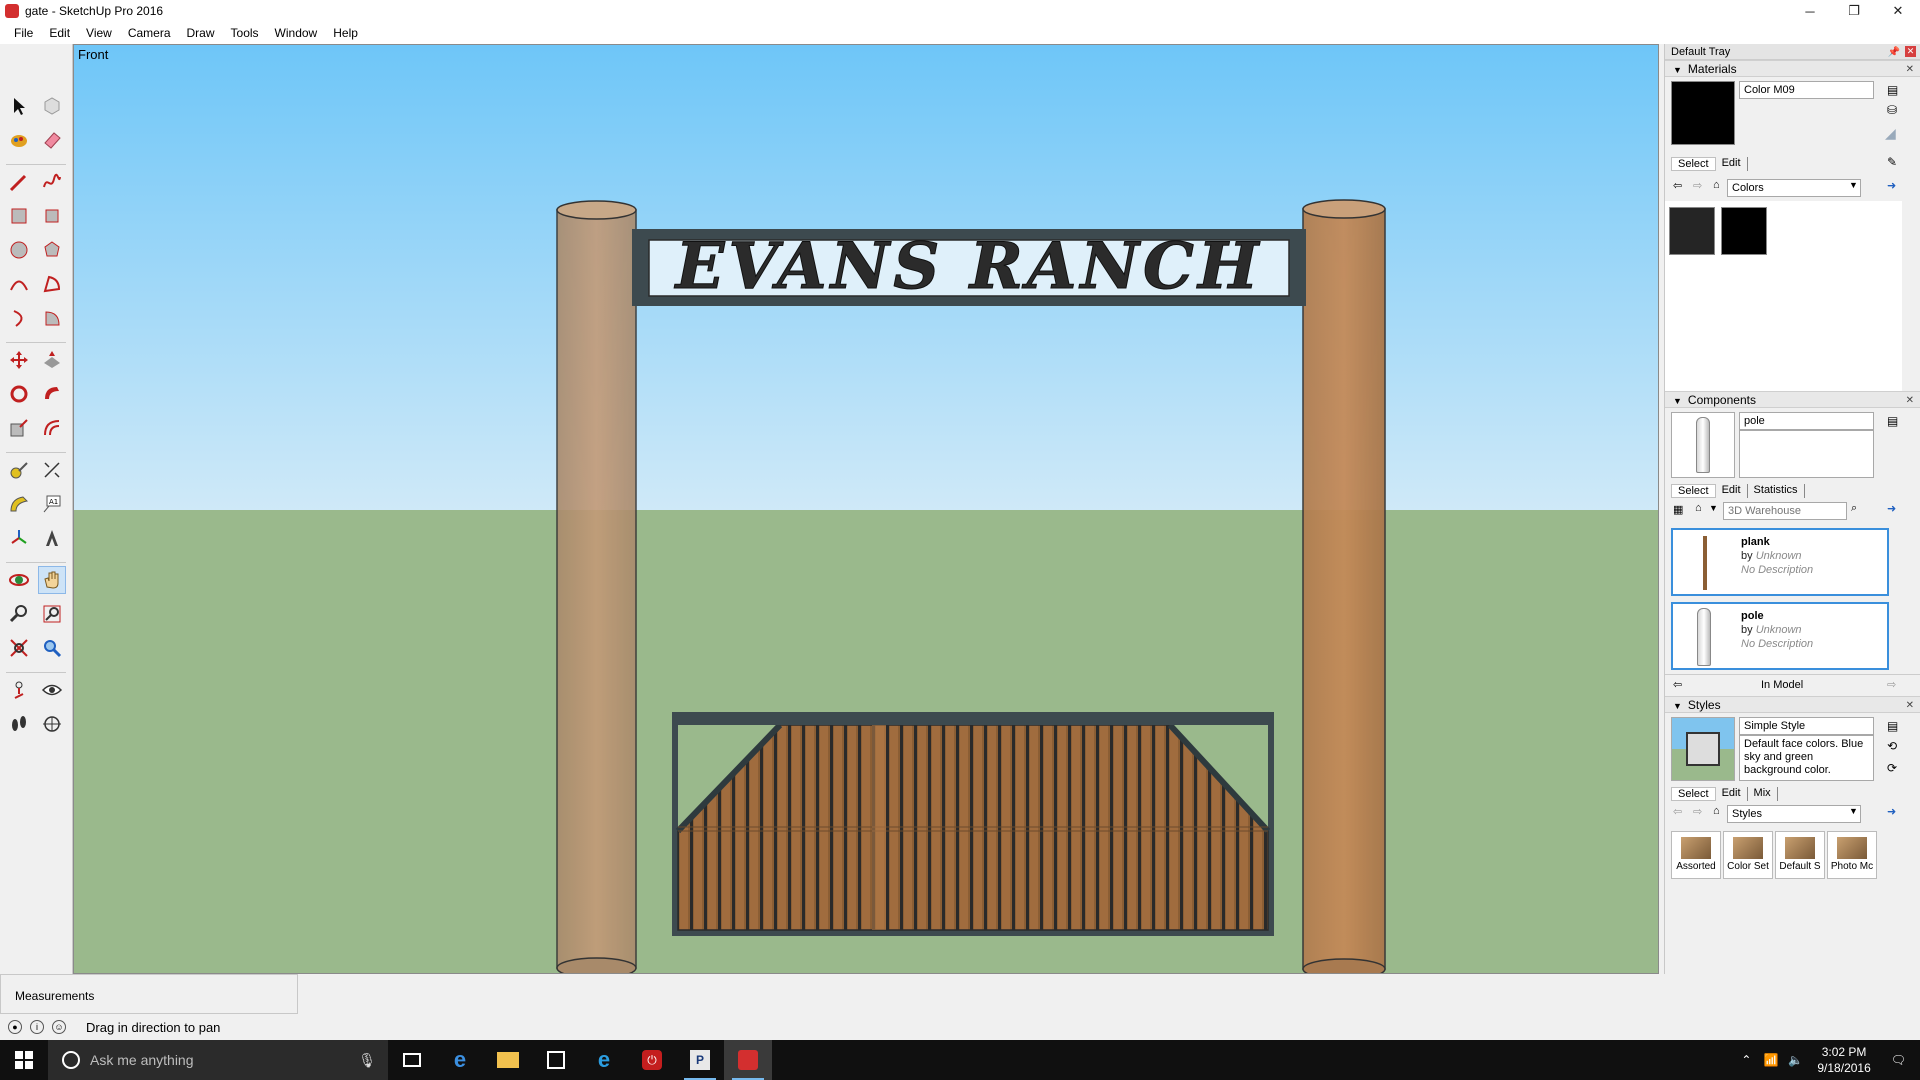 The height and width of the screenshot is (1080, 1920). What do you see at coordinates (1852, 855) in the screenshot?
I see `style-folder-photo: Photo Mc` at bounding box center [1852, 855].